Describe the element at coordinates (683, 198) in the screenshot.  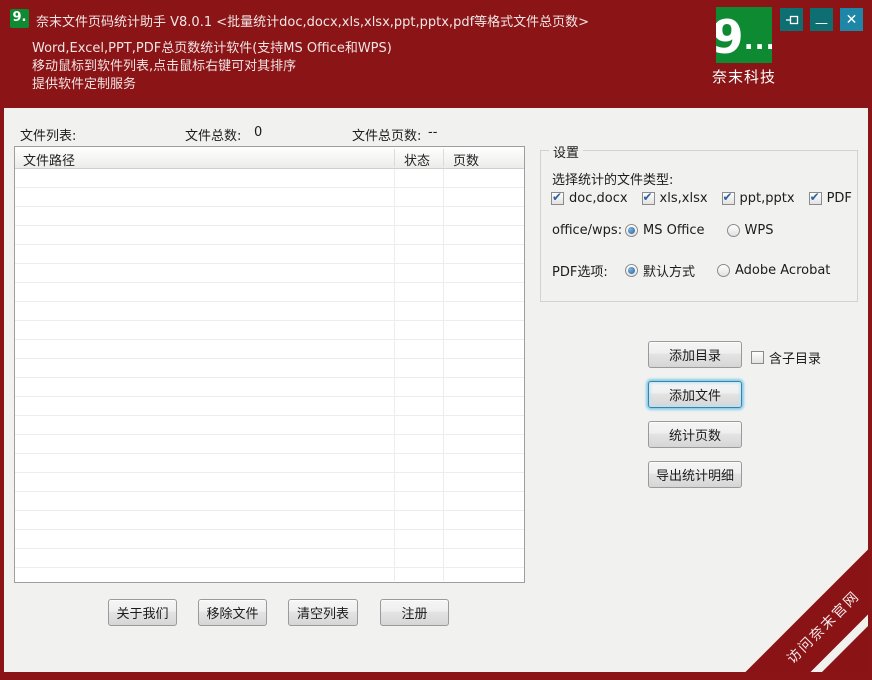
I see `filetype-xls-xlsx-label: xls,xlsx` at that location.